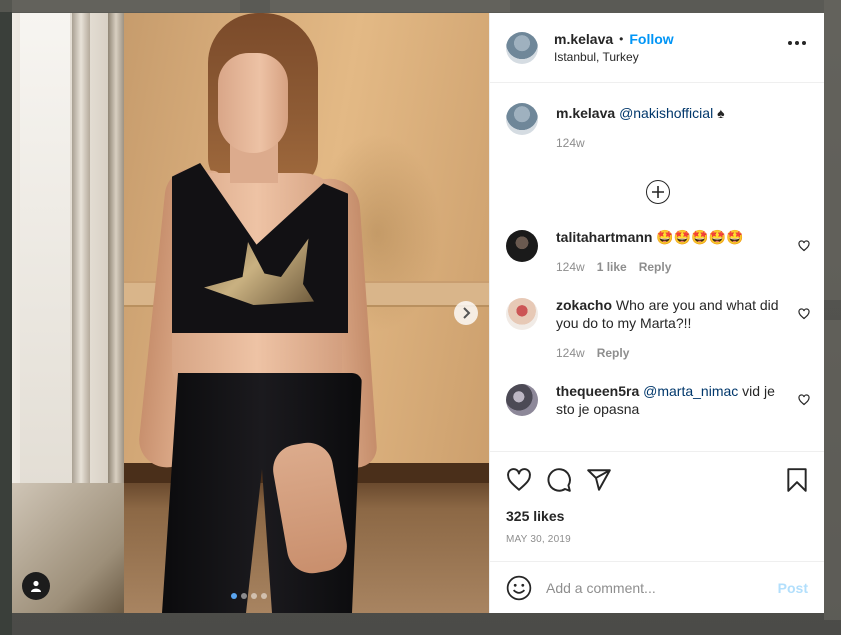 The width and height of the screenshot is (841, 635). What do you see at coordinates (790, 43) in the screenshot?
I see `more-horizontal-icon` at bounding box center [790, 43].